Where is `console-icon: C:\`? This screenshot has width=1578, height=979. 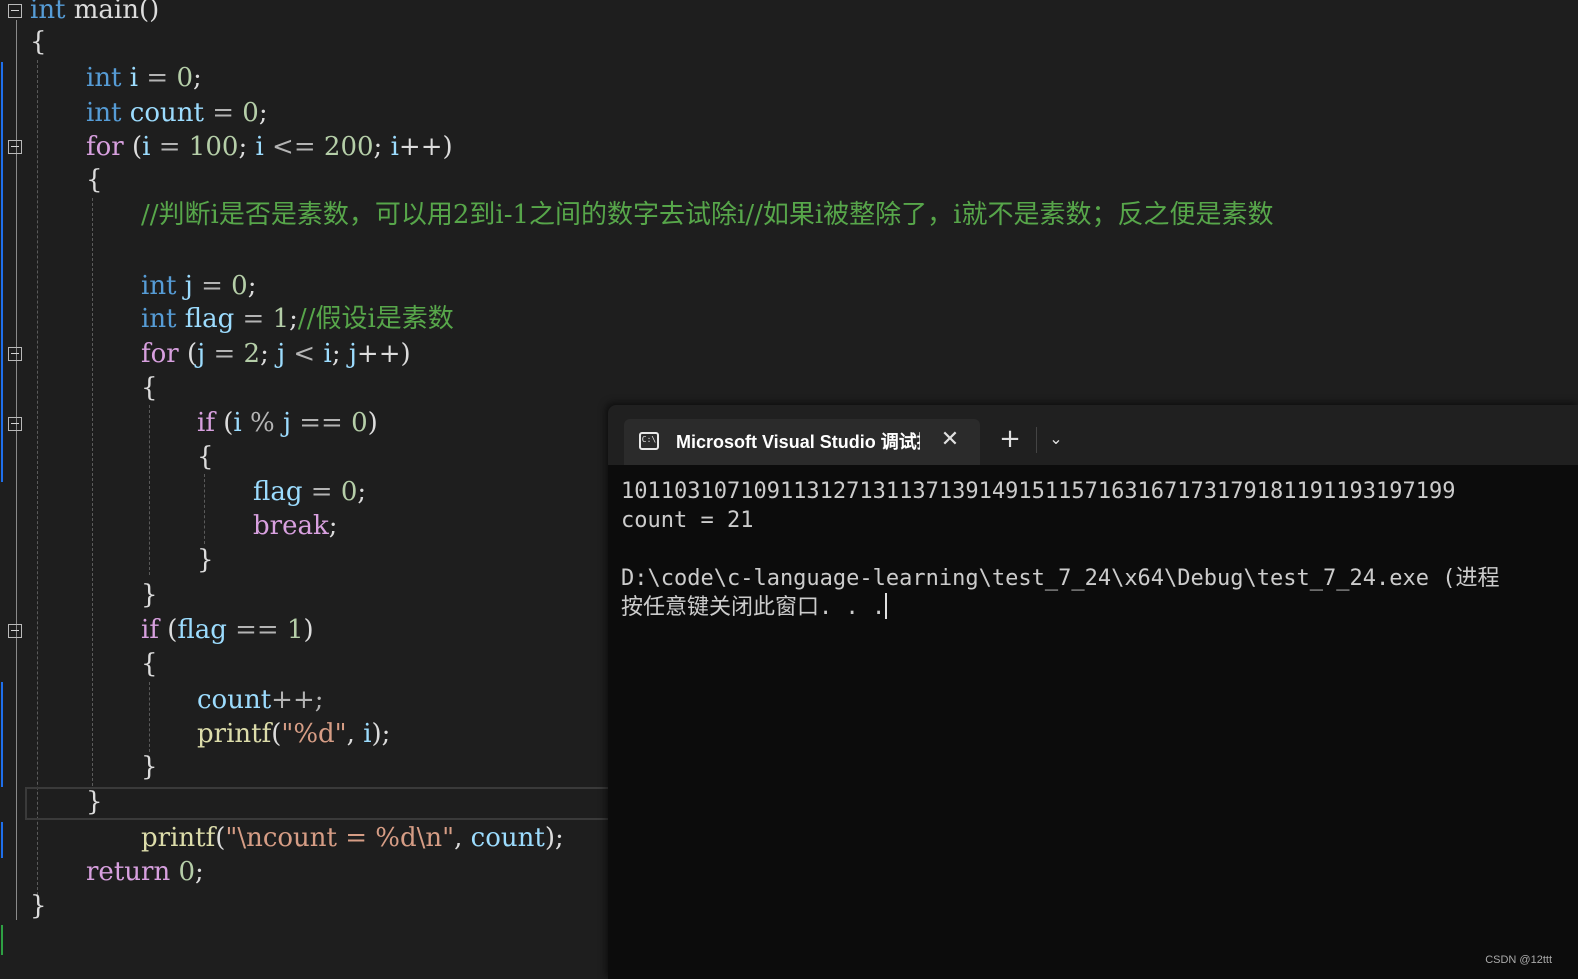
console-icon: C:\ is located at coordinates (649, 441).